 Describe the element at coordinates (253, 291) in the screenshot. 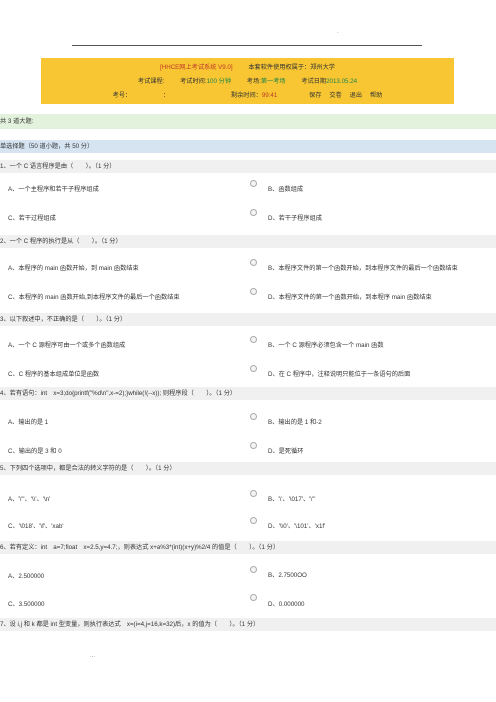

I see `q2-radio-d` at that location.